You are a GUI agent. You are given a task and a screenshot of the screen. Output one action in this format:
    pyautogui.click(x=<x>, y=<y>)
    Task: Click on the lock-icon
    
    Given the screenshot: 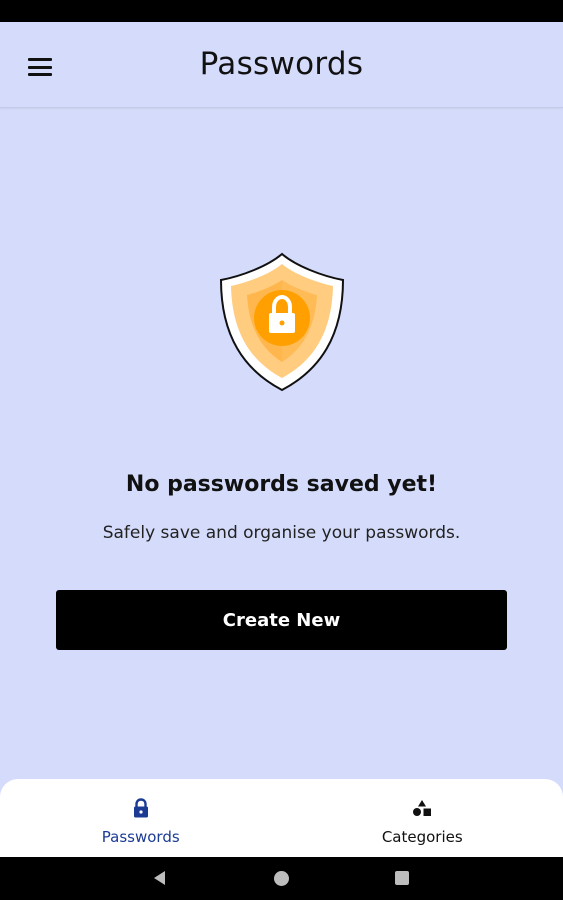 What is the action you would take?
    pyautogui.click(x=141, y=808)
    